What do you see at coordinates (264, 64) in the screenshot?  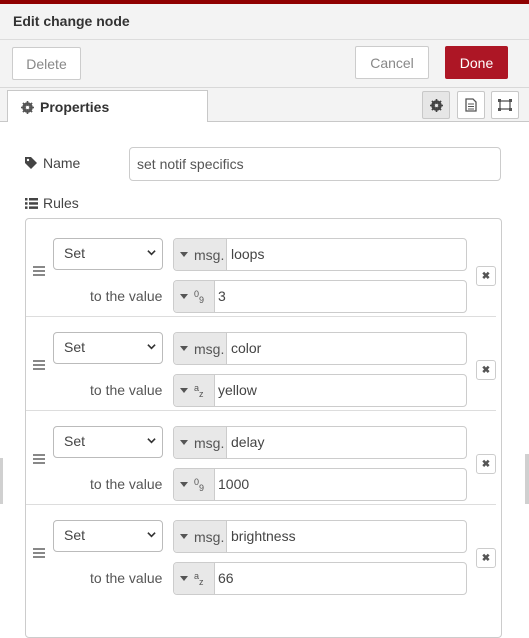 I see `dialog-toolbar: Delete Cancel Done` at bounding box center [264, 64].